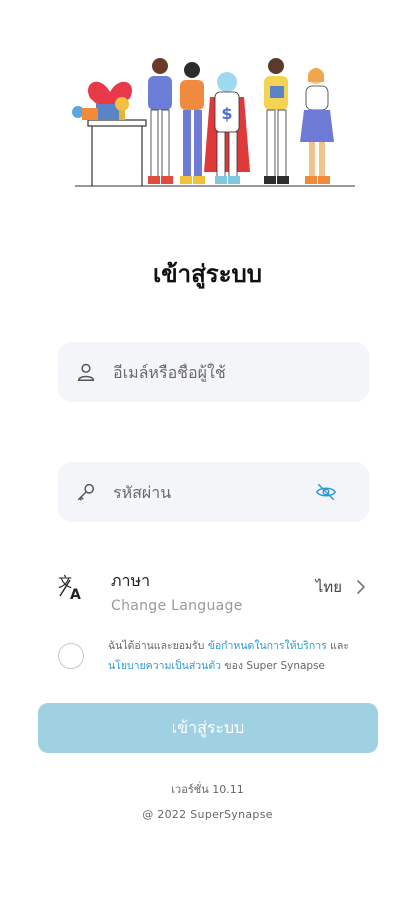 This screenshot has height=900, width=415. What do you see at coordinates (86, 372) in the screenshot?
I see `user-icon` at bounding box center [86, 372].